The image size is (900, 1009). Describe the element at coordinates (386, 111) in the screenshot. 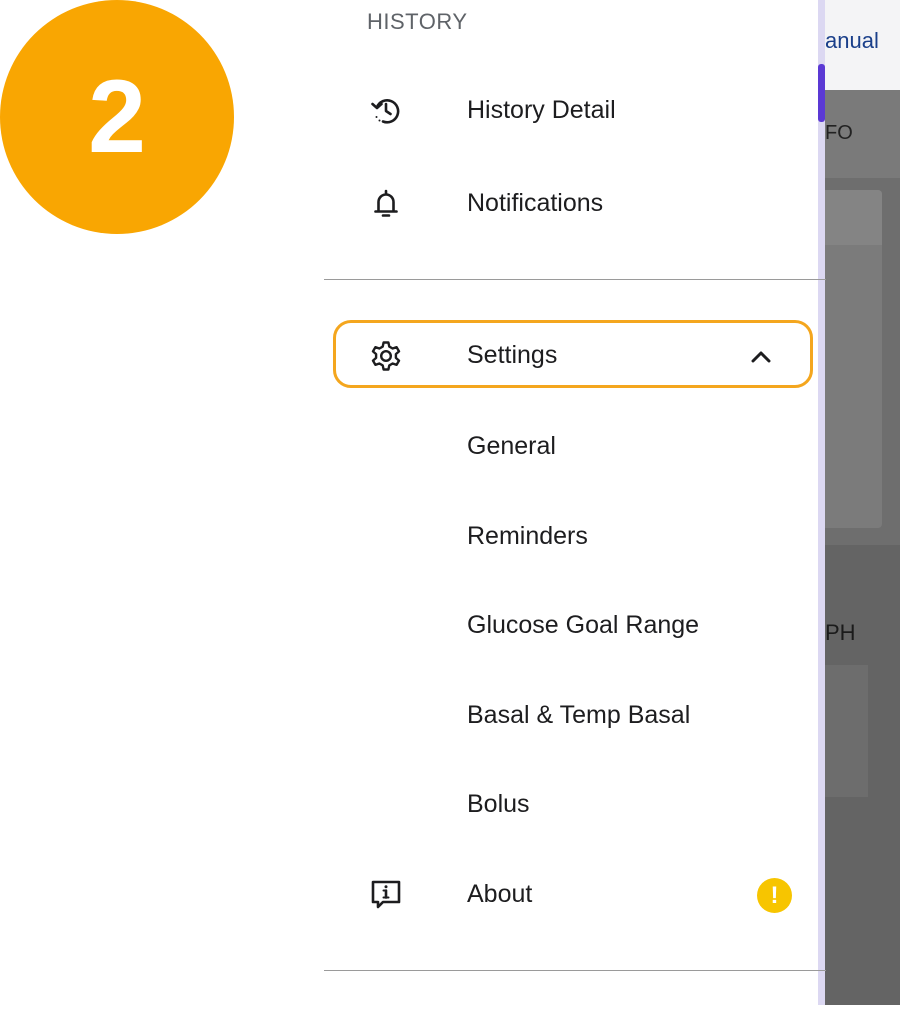

I see `history-icon` at that location.